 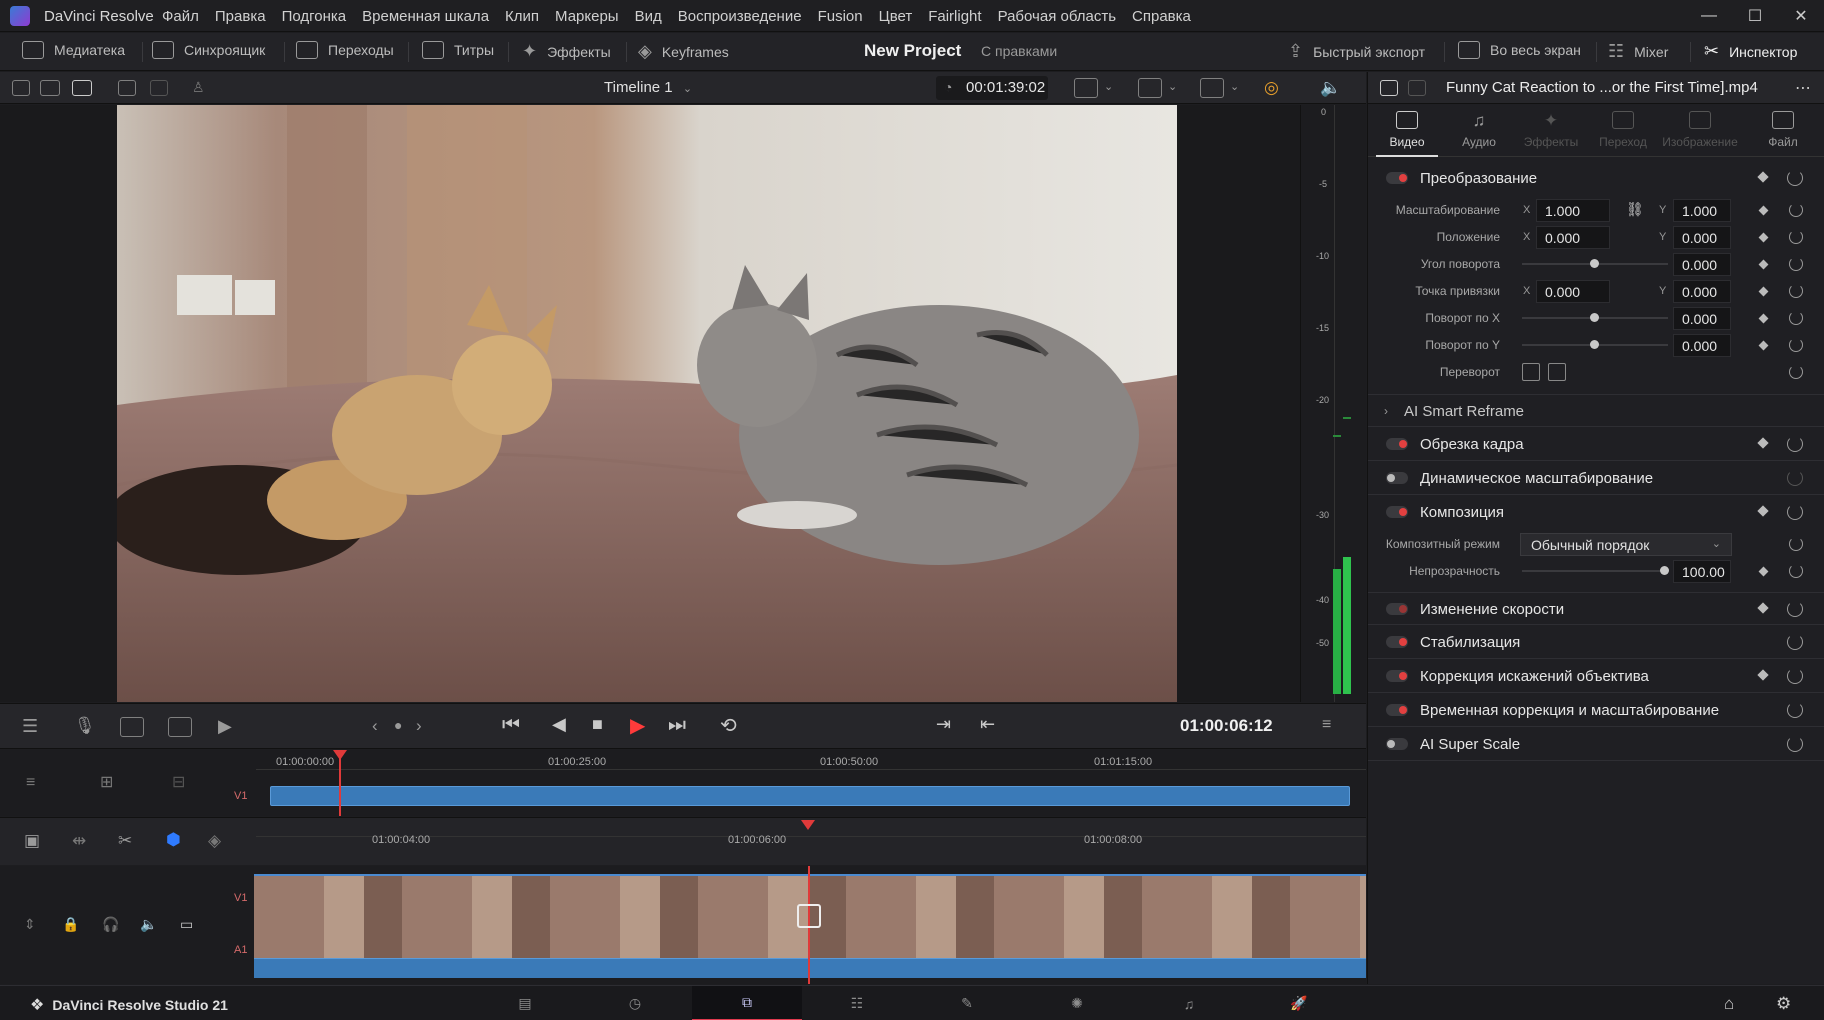 I want to click on page-edit-icon: ⧉, so click(x=747, y=1003).